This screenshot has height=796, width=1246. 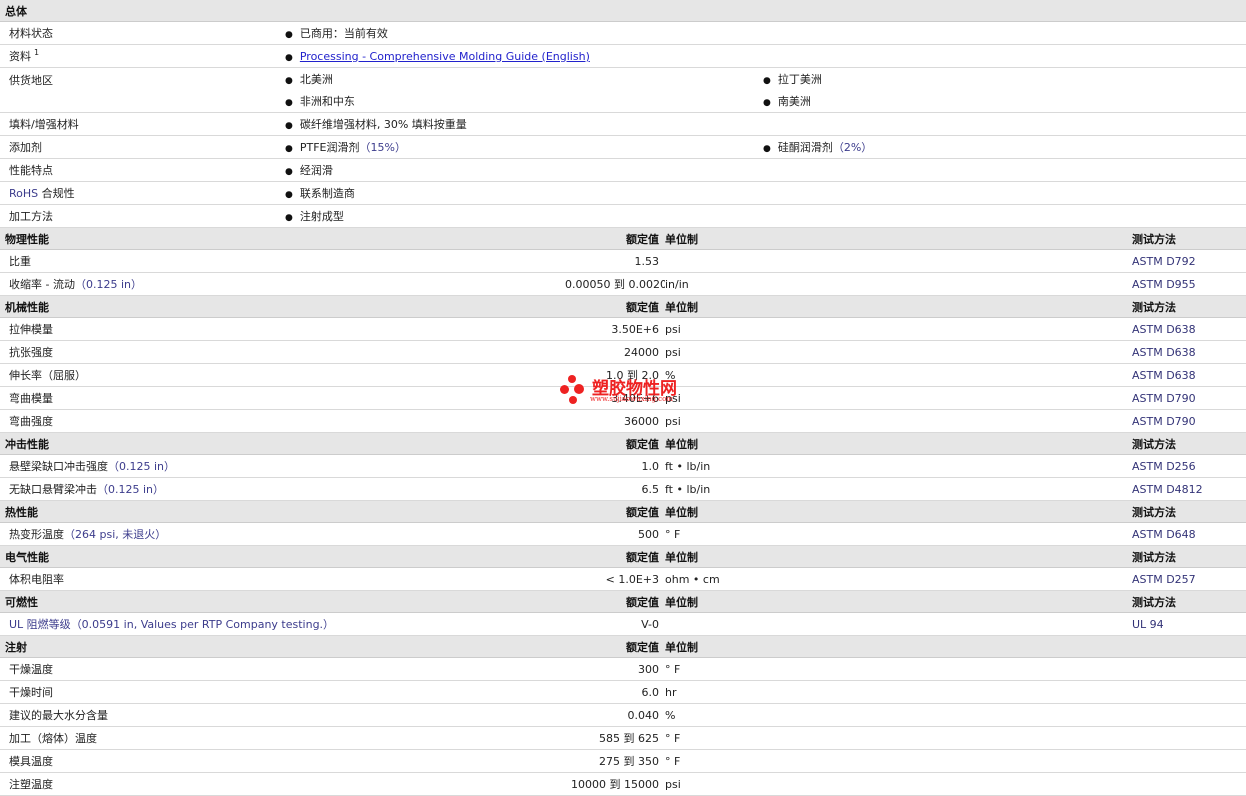 What do you see at coordinates (631, 399) in the screenshot?
I see `watermark-url: www.sujiaowuxing.com` at bounding box center [631, 399].